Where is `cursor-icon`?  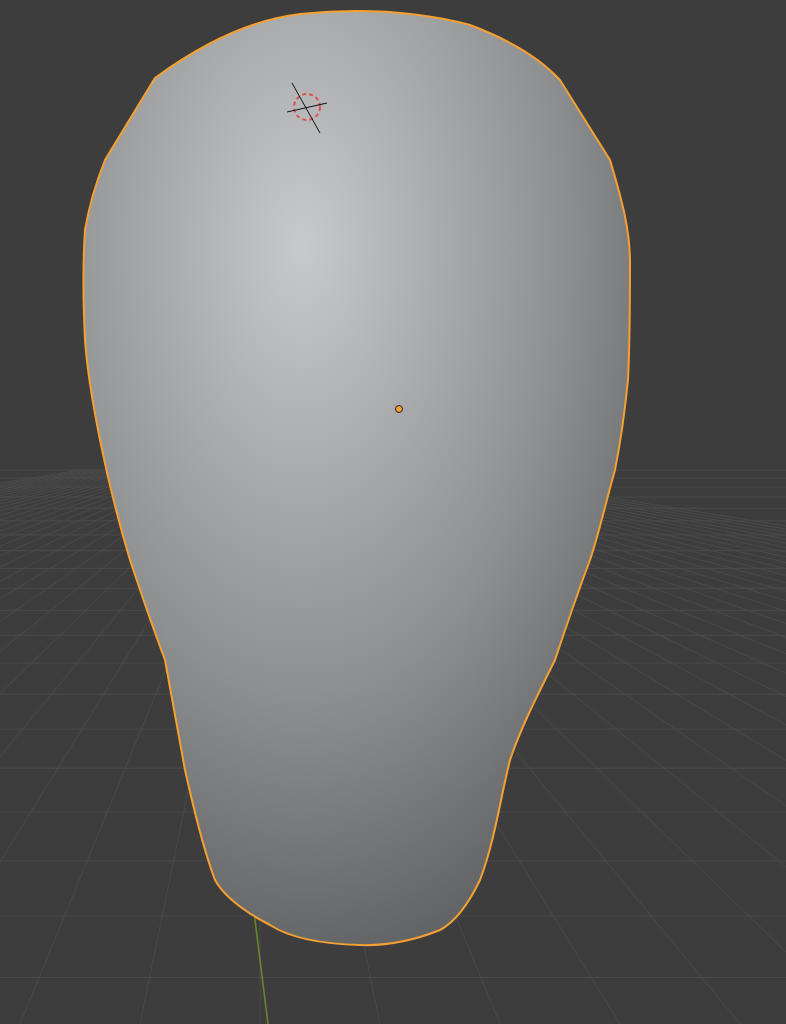 cursor-icon is located at coordinates (307, 108).